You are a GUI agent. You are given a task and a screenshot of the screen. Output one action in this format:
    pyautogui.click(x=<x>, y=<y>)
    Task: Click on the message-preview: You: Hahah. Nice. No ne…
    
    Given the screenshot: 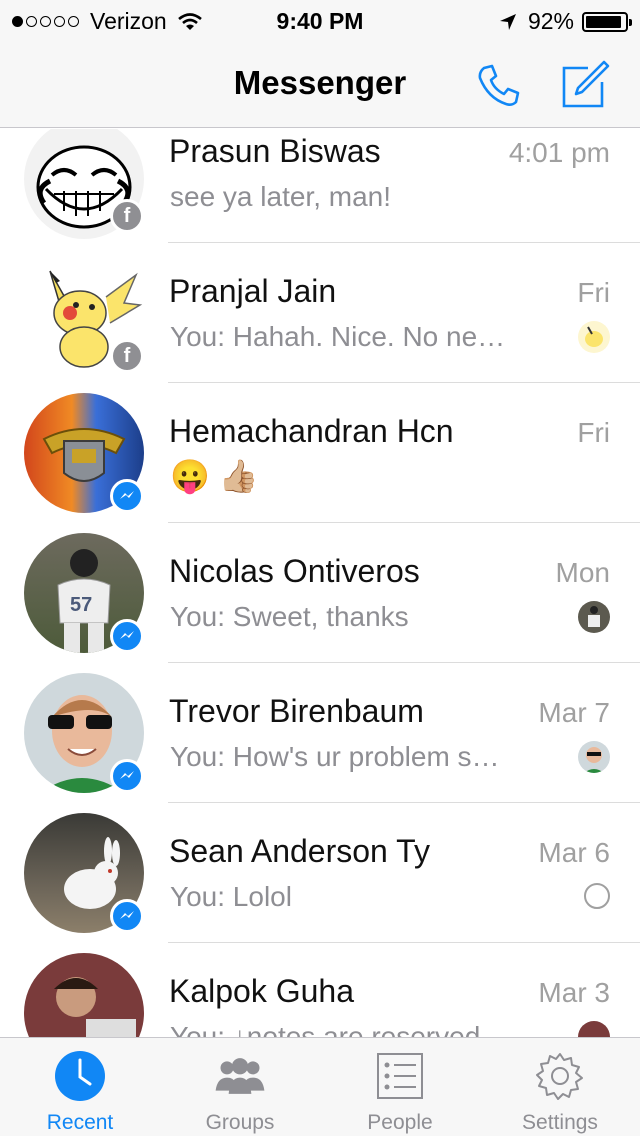 What is the action you would take?
    pyautogui.click(x=338, y=336)
    